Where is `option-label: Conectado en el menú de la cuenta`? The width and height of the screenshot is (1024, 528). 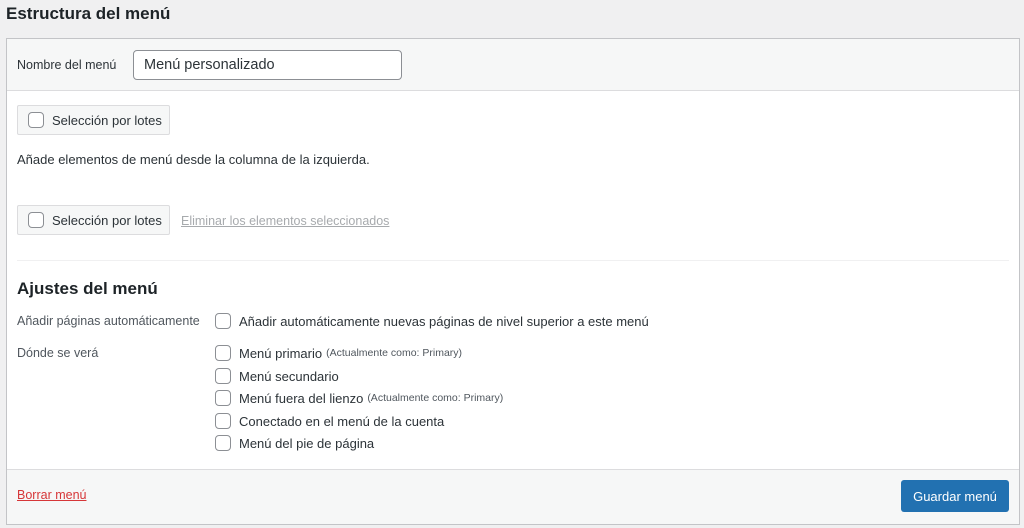
option-label: Conectado en el menú de la cuenta is located at coordinates (342, 421).